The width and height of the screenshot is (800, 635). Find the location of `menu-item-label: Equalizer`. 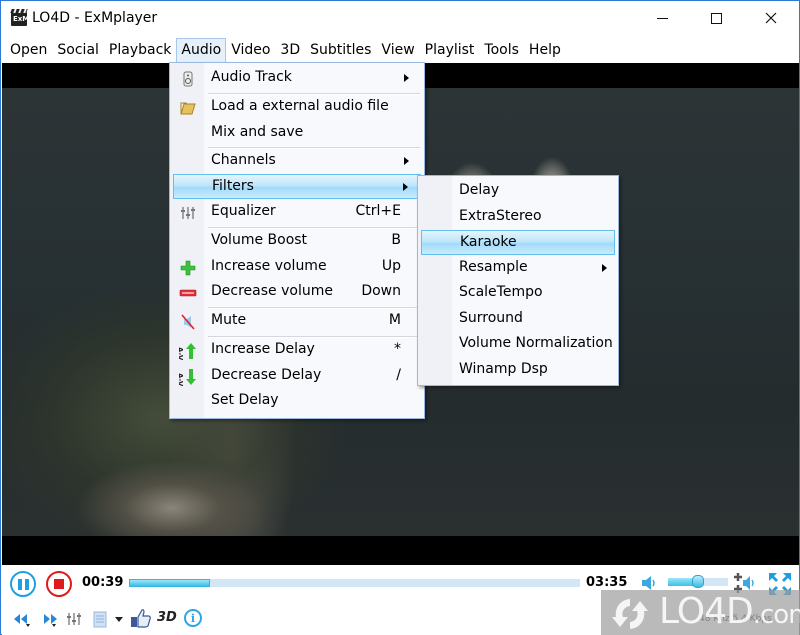

menu-item-label: Equalizer is located at coordinates (243, 211).